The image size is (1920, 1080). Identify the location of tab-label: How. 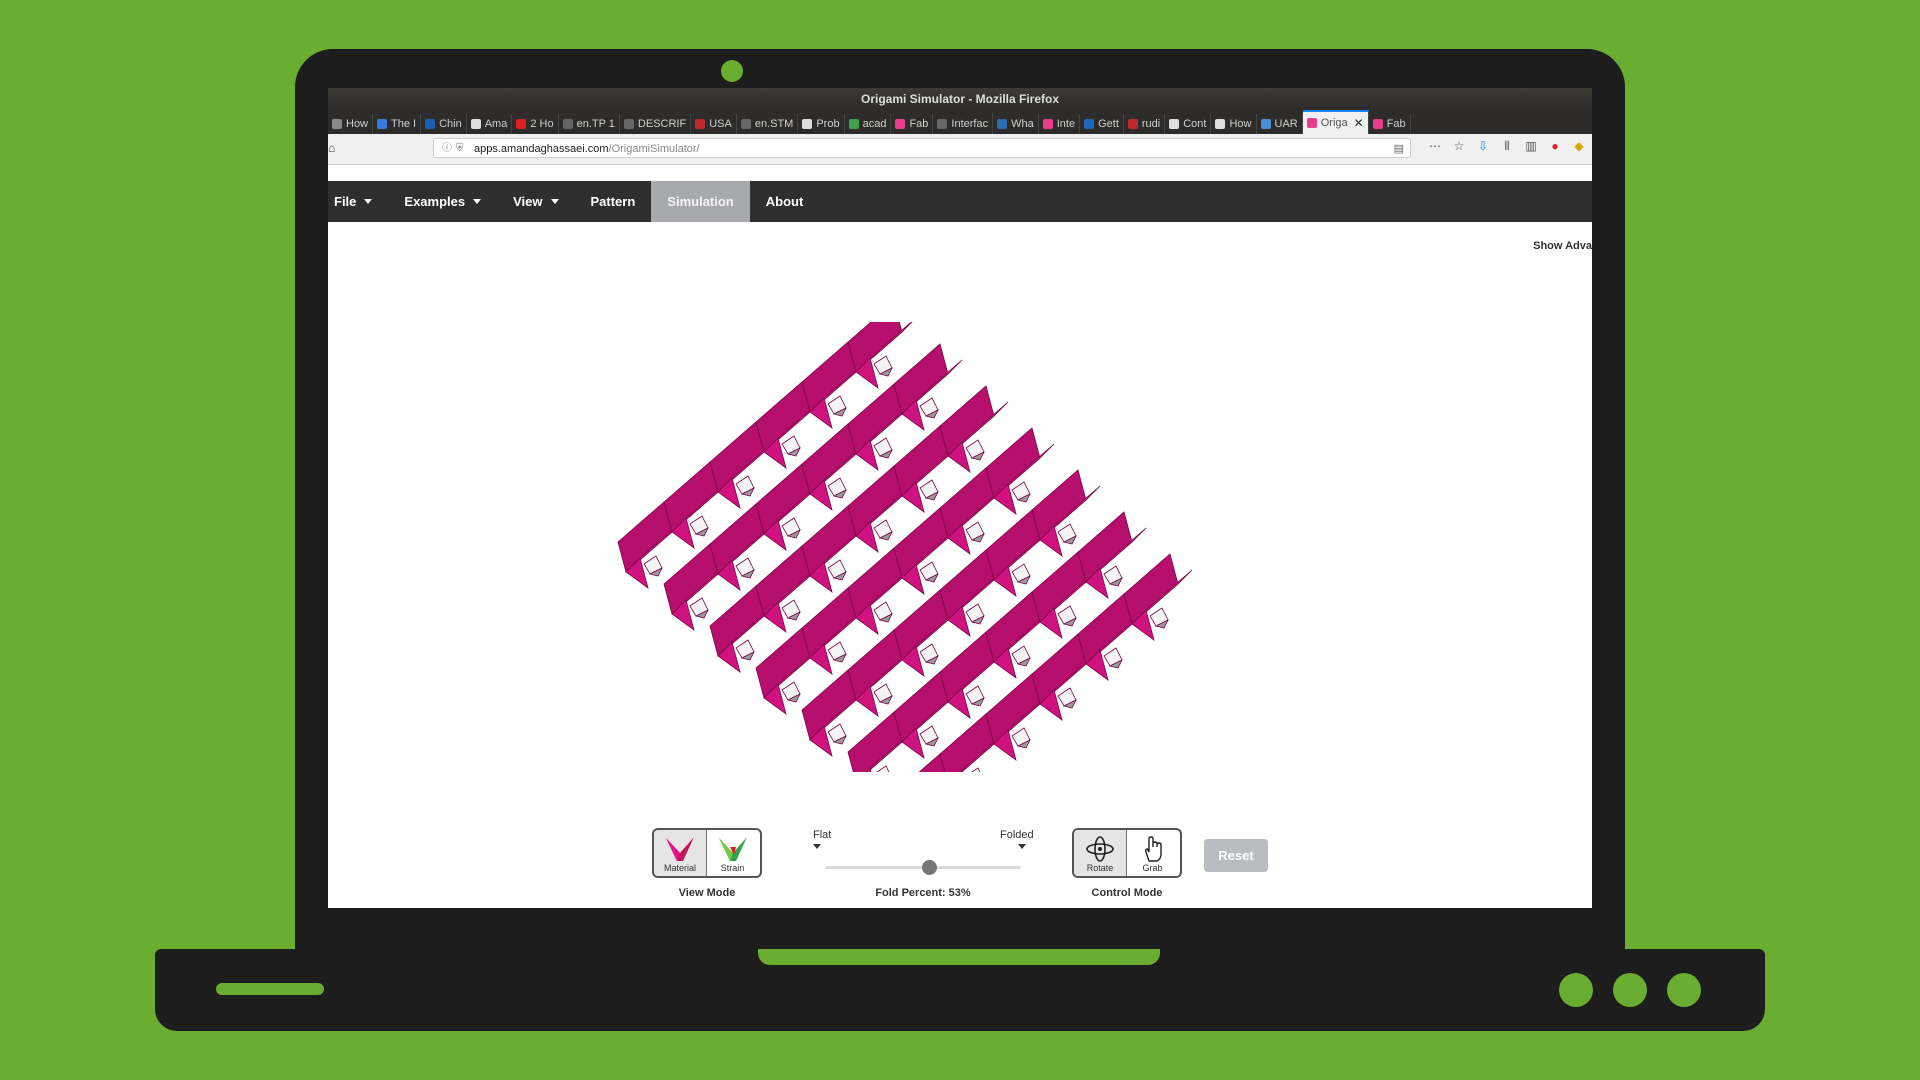
(1240, 124).